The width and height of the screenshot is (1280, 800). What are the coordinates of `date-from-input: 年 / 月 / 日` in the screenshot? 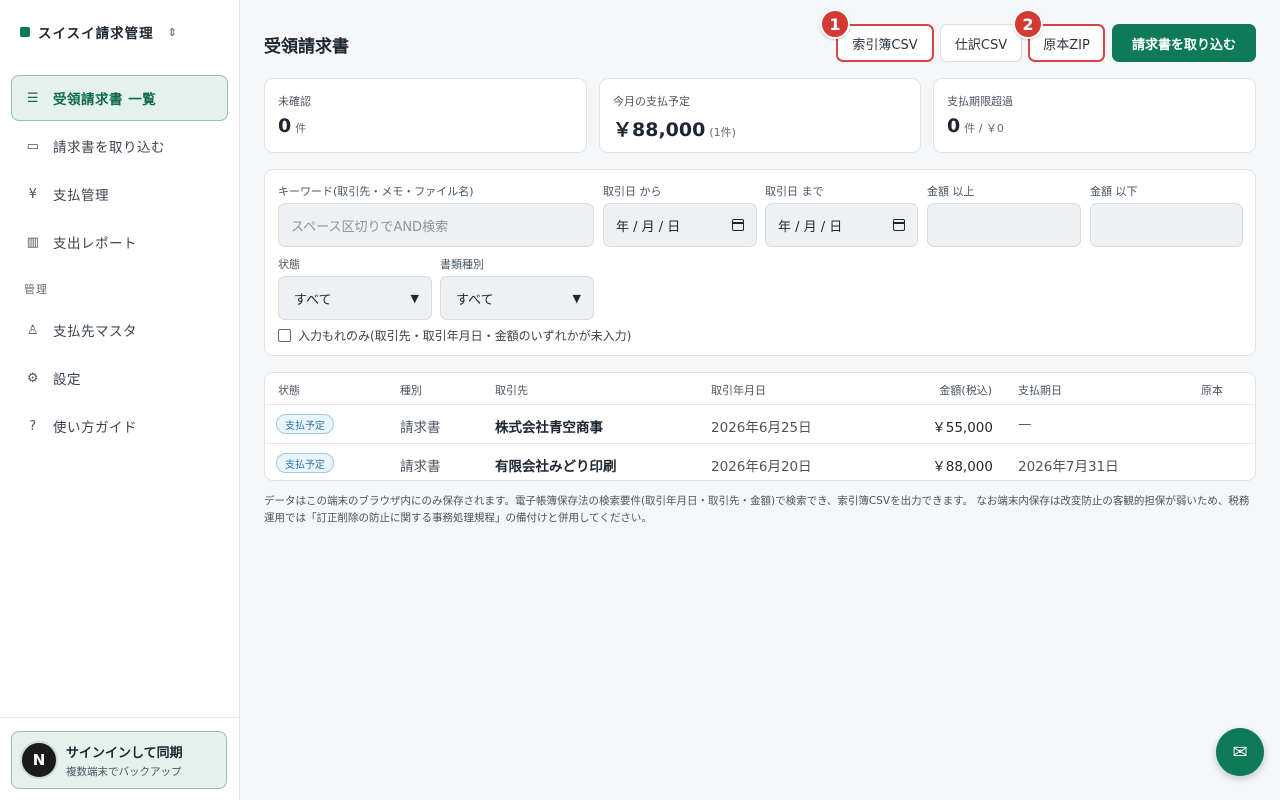 It's located at (680, 225).